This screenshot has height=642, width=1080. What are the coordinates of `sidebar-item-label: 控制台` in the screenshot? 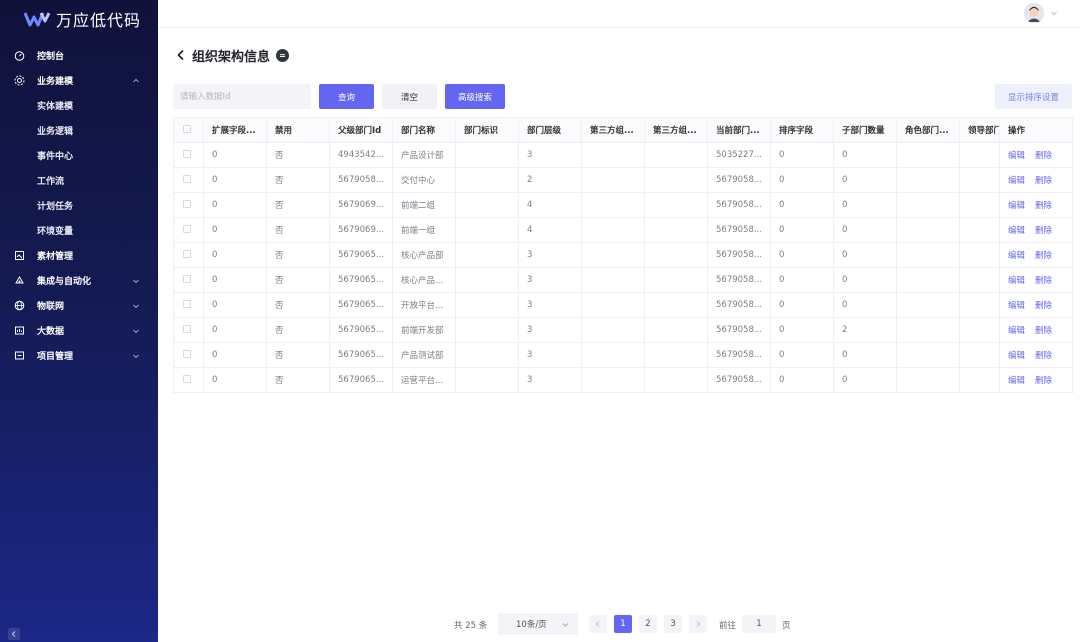 It's located at (51, 57).